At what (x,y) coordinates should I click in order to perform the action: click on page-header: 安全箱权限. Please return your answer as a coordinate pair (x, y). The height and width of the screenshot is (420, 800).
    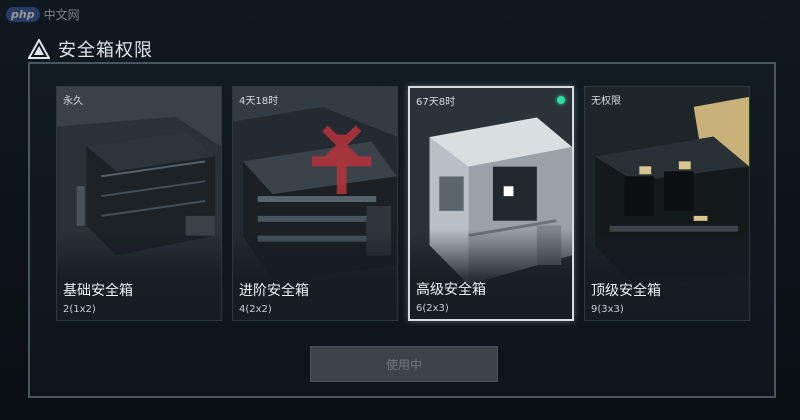
    Looking at the image, I should click on (90, 49).